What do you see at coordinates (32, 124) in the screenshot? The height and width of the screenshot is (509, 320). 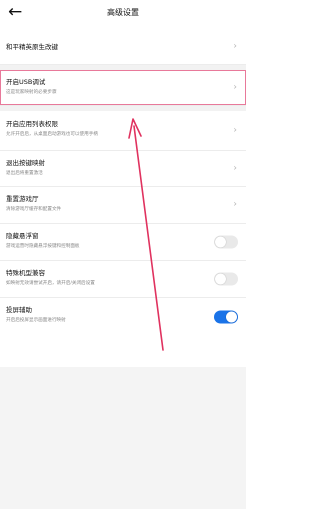 I see `setting-label: 开启应用列表权限` at bounding box center [32, 124].